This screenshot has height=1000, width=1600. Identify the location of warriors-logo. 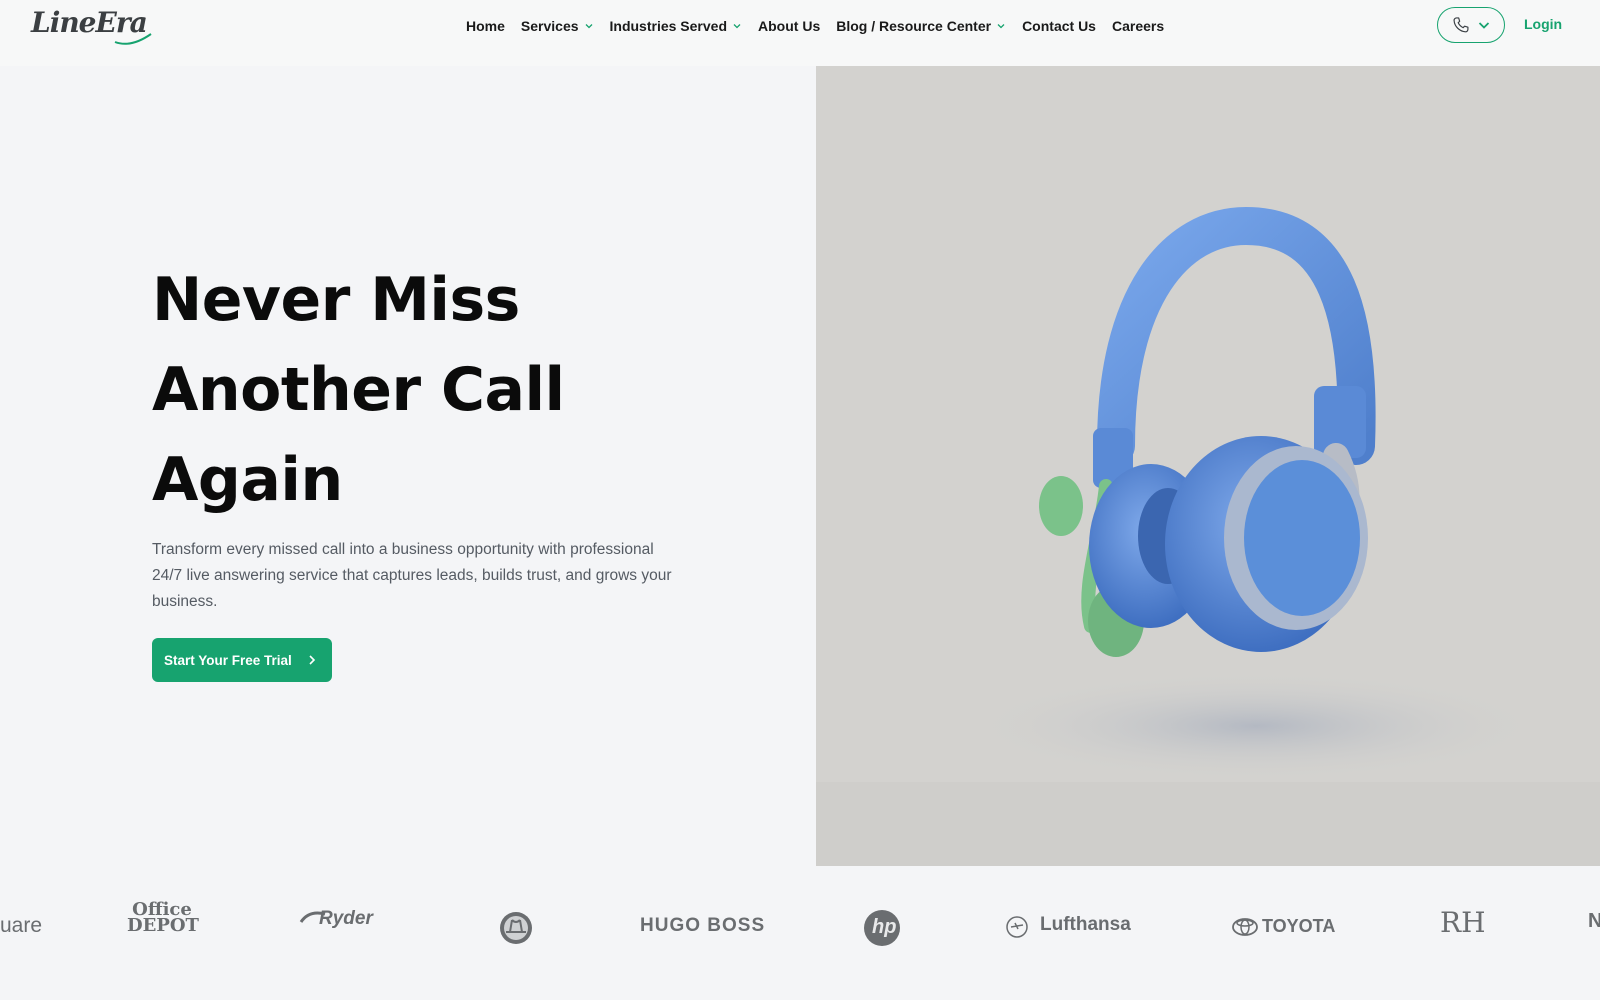
(516, 928).